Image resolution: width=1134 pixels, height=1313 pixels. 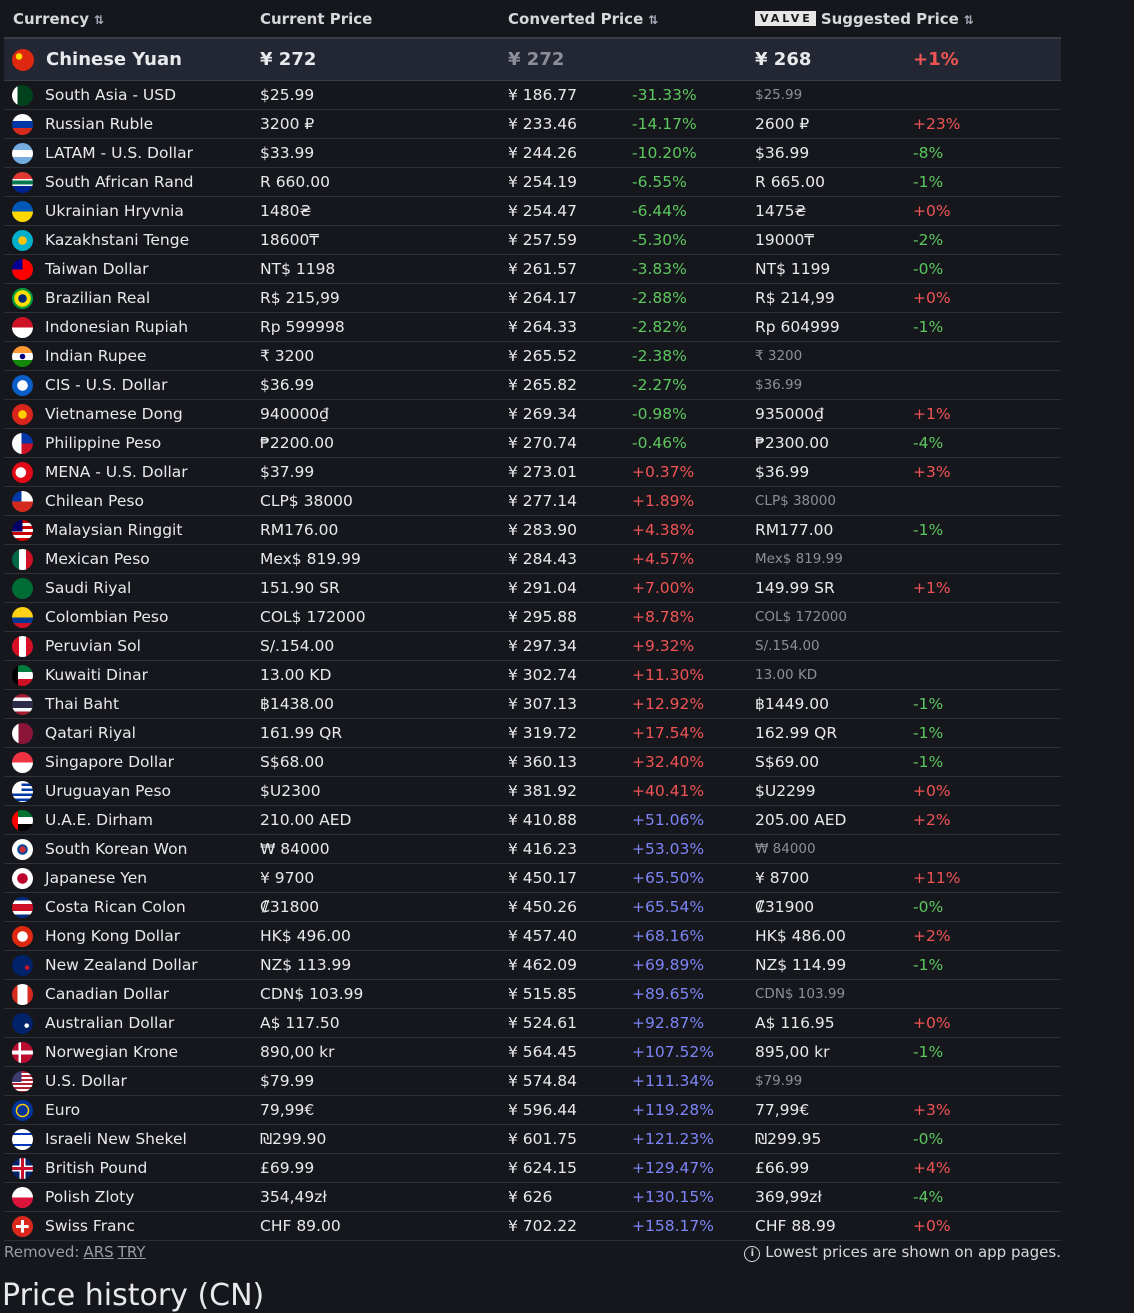 What do you see at coordinates (659, 327) in the screenshot?
I see `converted-diff: -2.82%` at bounding box center [659, 327].